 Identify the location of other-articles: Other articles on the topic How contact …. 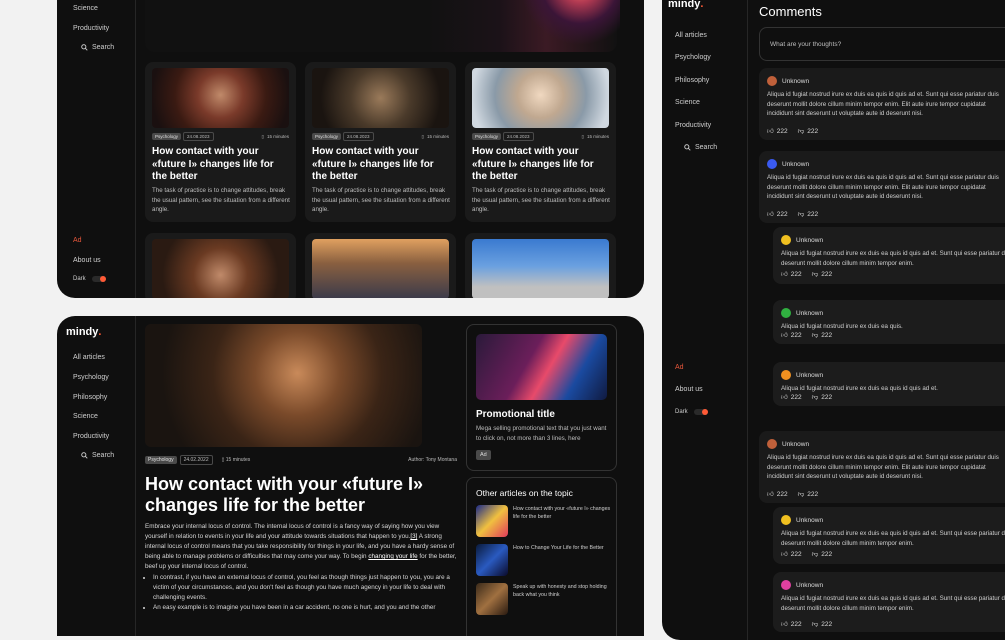
(541, 556).